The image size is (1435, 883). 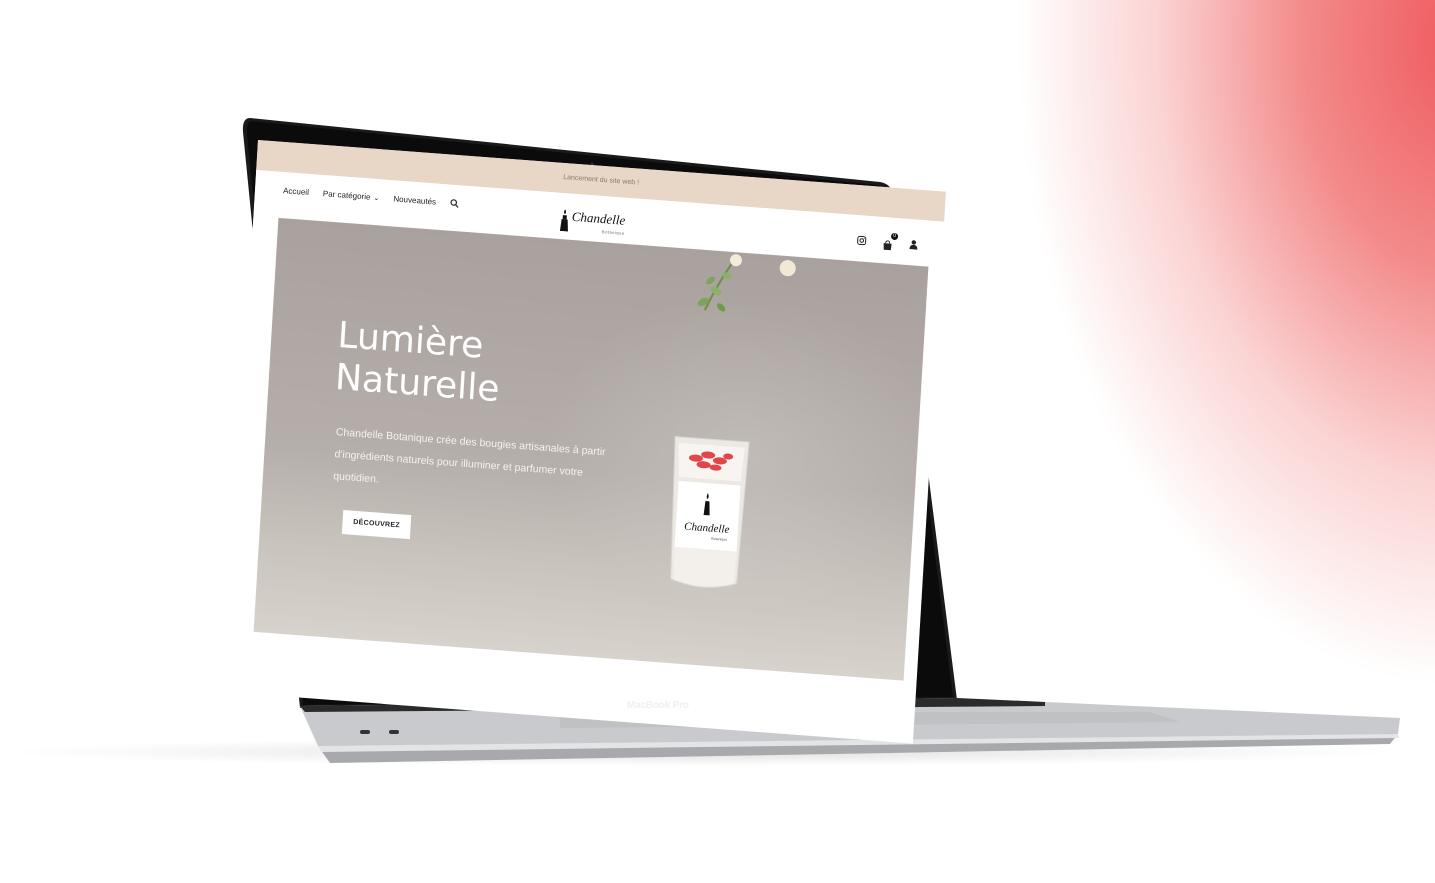 What do you see at coordinates (894, 236) in the screenshot?
I see `cart-count-badge: 0` at bounding box center [894, 236].